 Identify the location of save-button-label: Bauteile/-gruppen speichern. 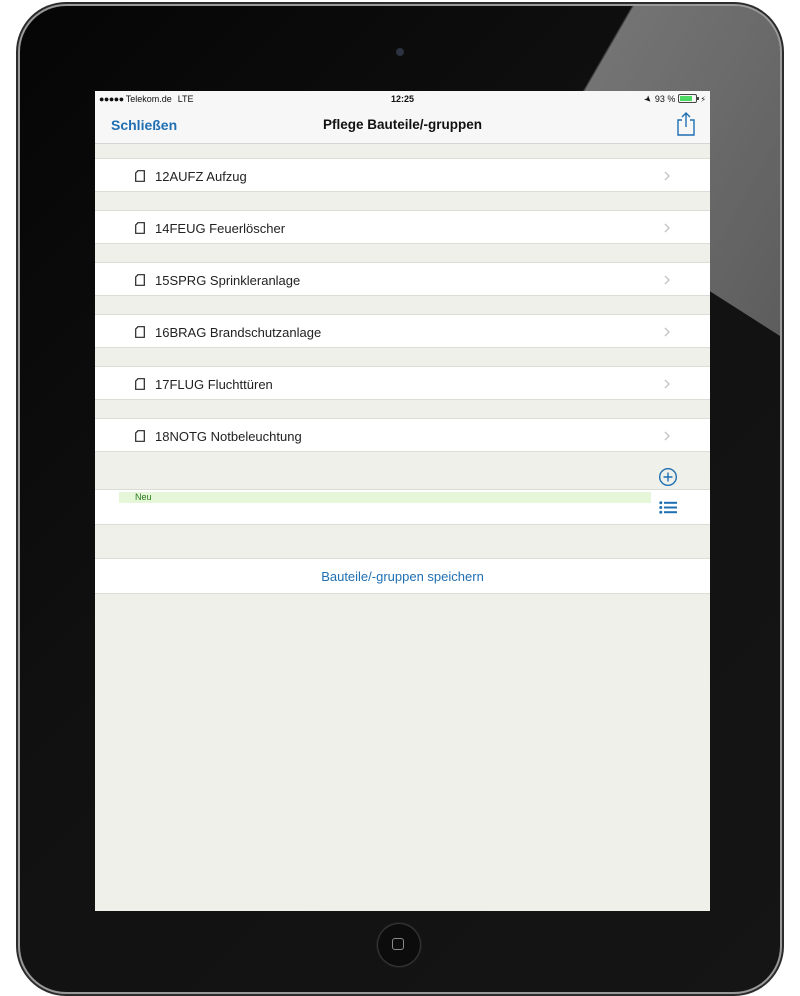
(402, 576).